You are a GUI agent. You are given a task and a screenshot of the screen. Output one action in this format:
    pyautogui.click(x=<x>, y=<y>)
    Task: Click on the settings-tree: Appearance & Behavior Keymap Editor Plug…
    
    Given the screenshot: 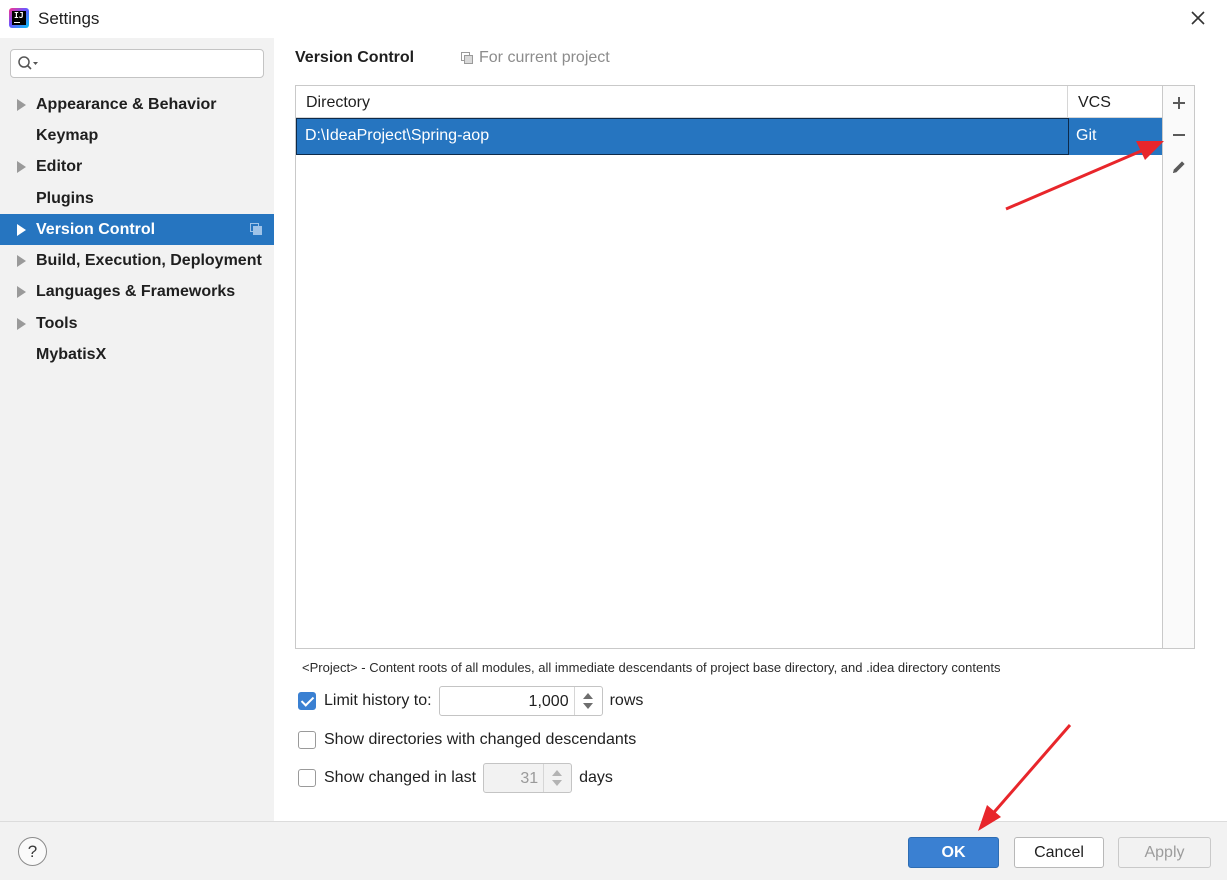 What is the action you would take?
    pyautogui.click(x=137, y=230)
    